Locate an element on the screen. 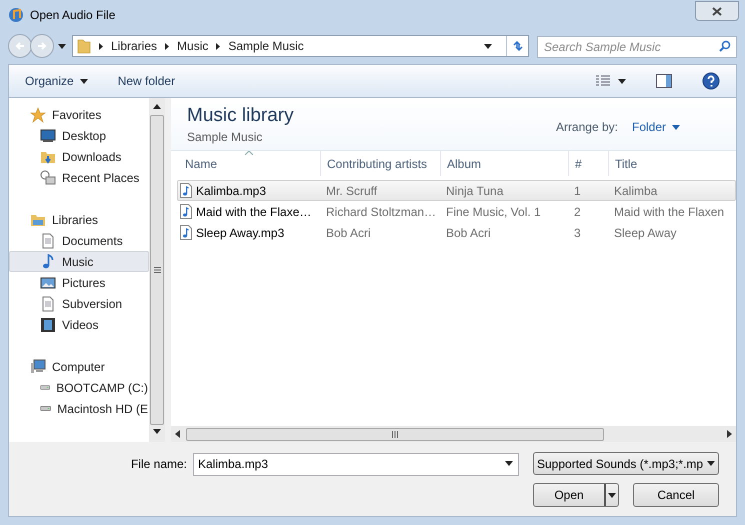  scroll-down-icon is located at coordinates (157, 431).